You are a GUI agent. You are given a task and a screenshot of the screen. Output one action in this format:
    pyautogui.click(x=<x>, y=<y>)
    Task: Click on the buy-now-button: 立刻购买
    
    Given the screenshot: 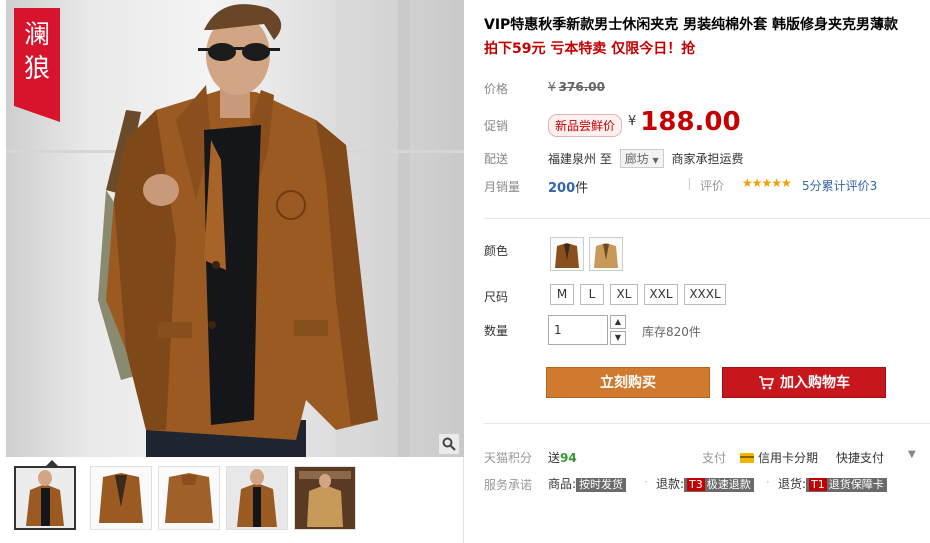 What is the action you would take?
    pyautogui.click(x=628, y=382)
    